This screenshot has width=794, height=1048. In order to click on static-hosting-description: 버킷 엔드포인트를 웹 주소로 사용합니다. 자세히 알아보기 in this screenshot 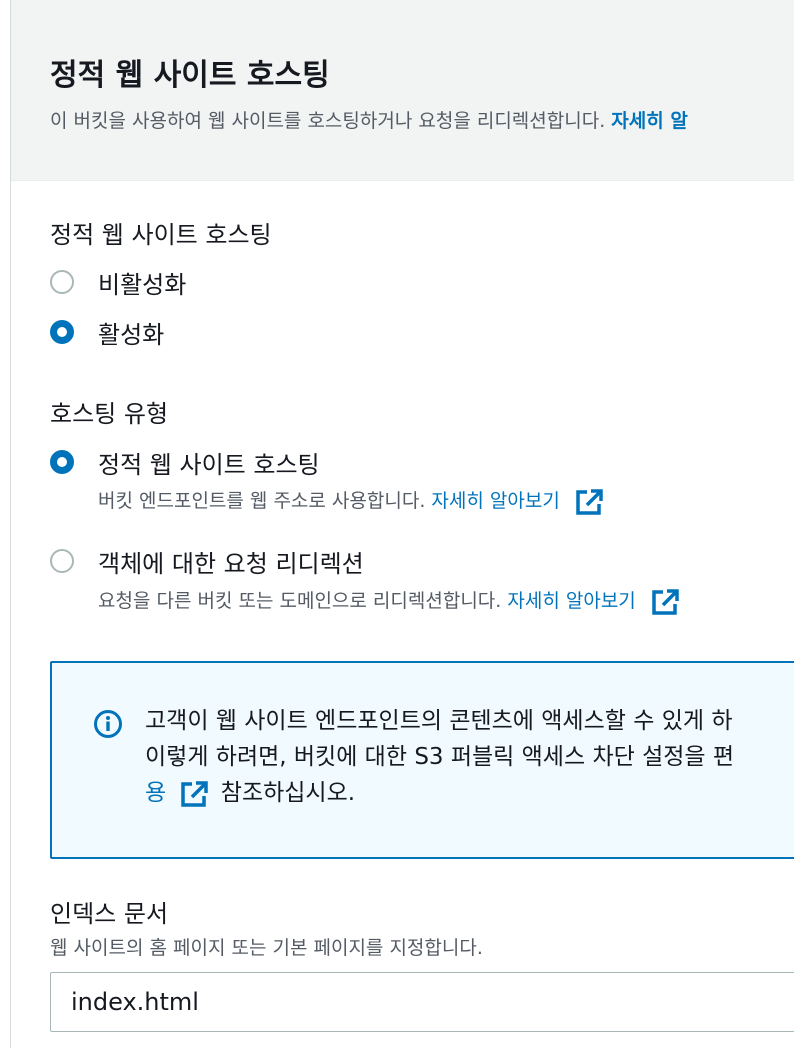, I will do `click(351, 501)`.